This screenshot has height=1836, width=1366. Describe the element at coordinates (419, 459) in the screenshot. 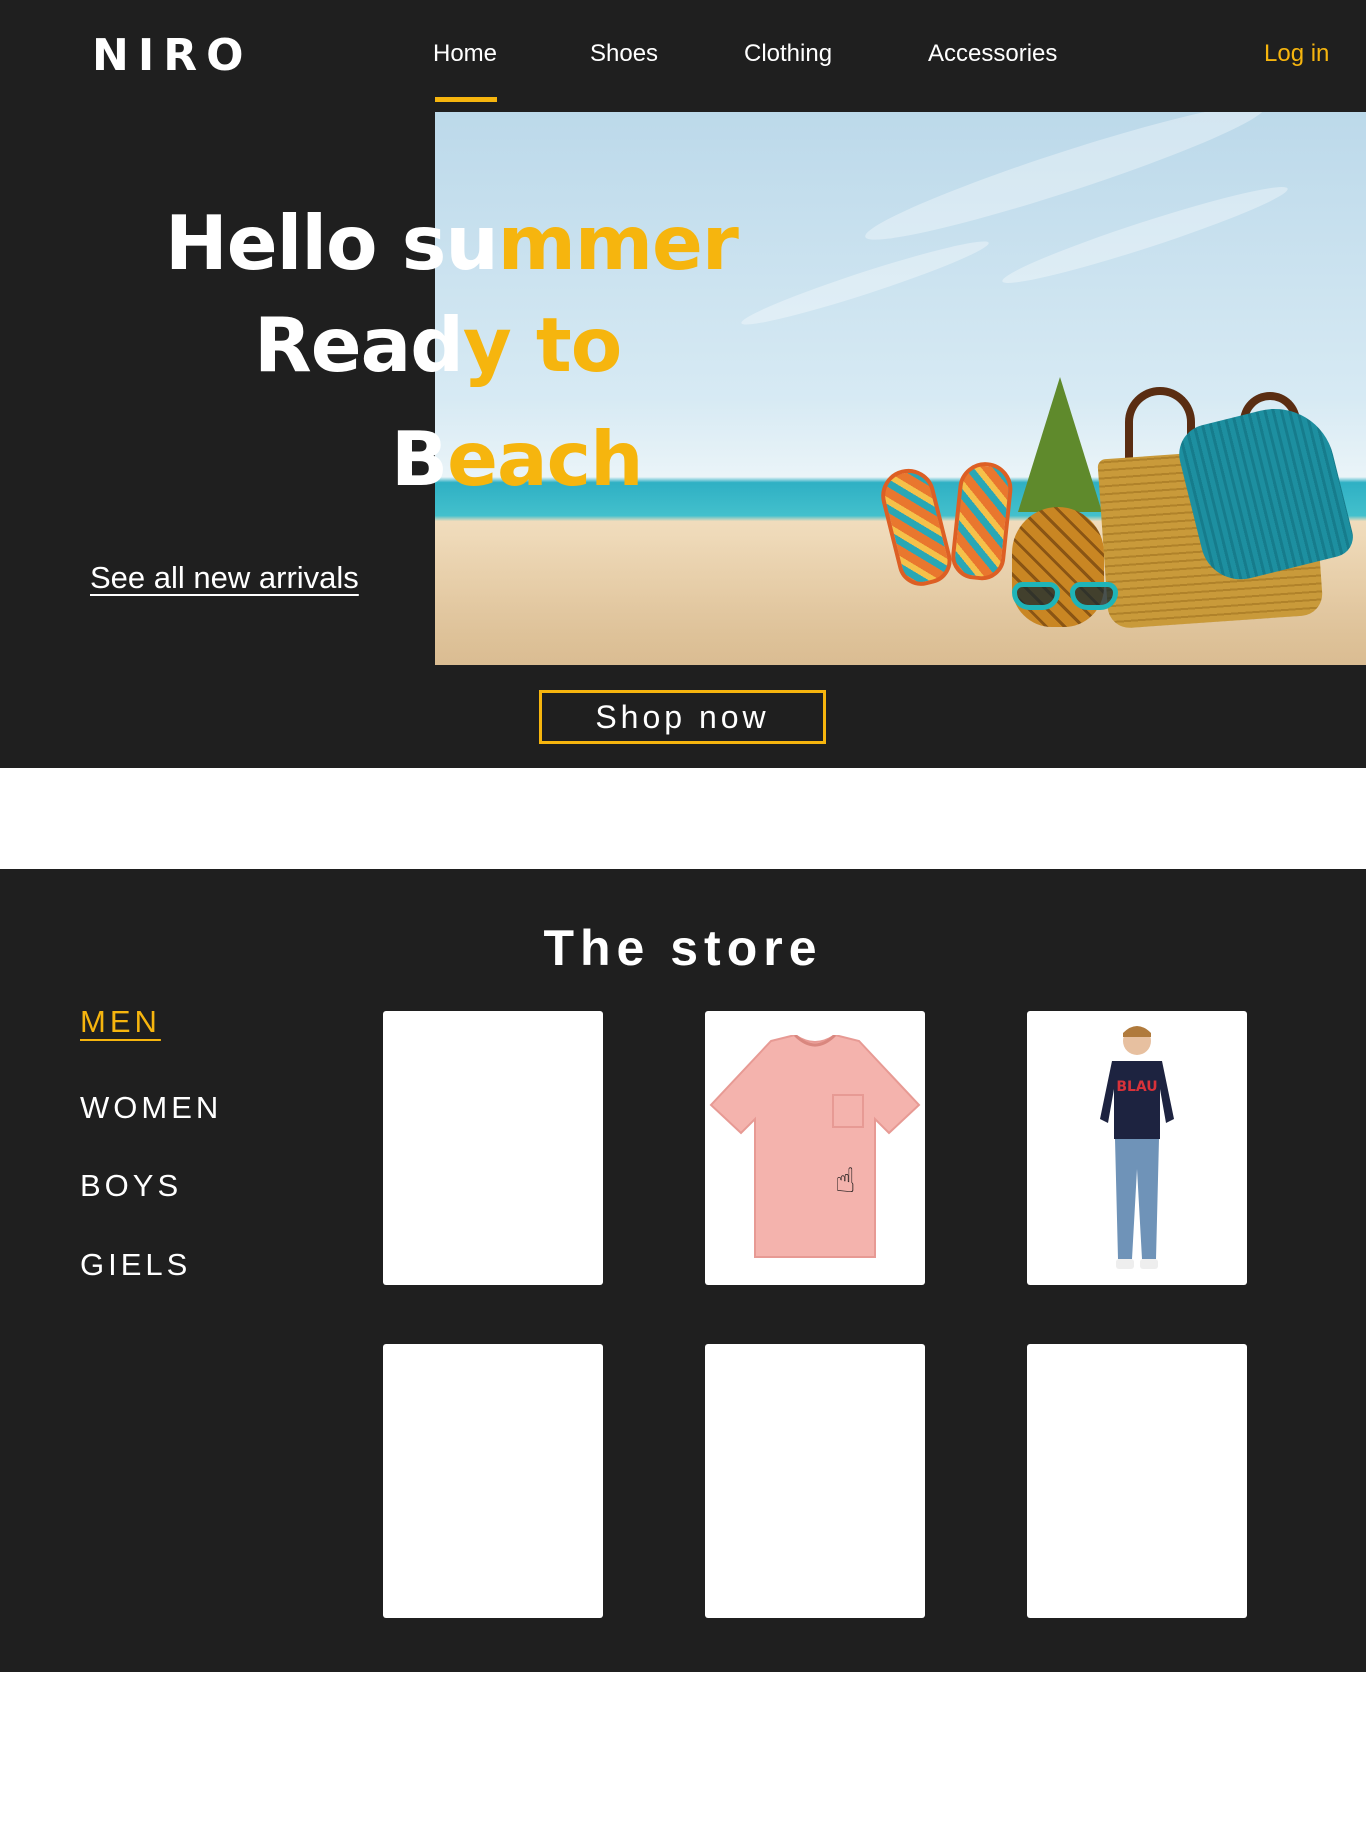

I see `headline-line-3-white: B` at that location.